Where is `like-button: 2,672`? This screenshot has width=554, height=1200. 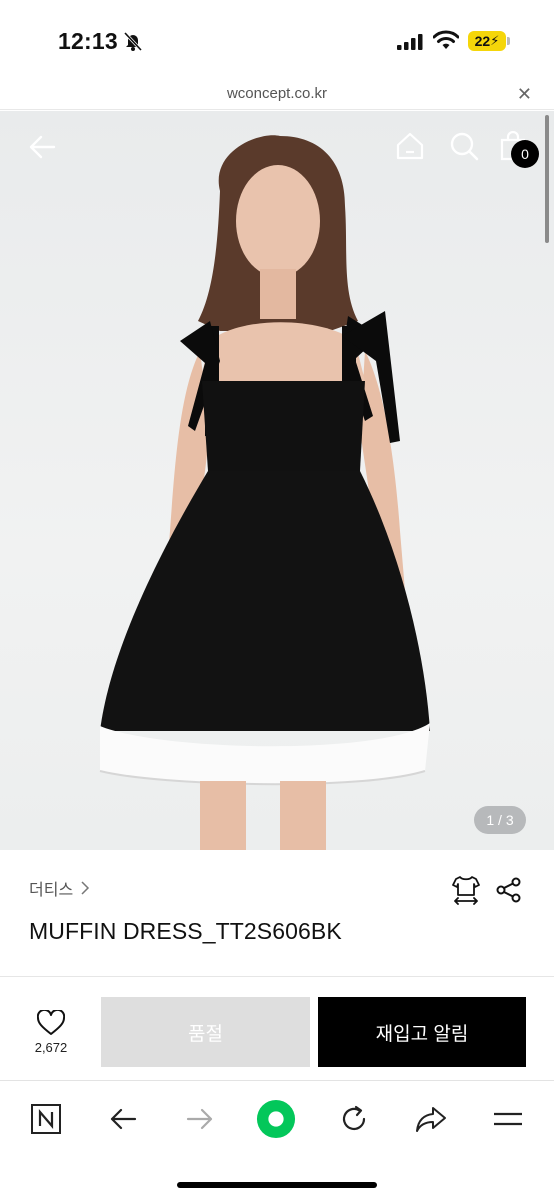
like-button: 2,672 is located at coordinates (51, 1038).